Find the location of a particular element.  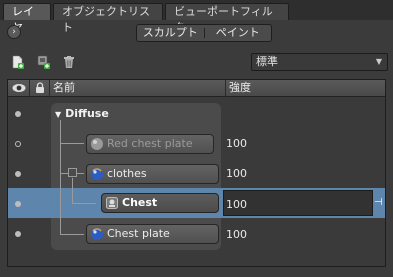

layer-name: clothes is located at coordinates (127, 173).